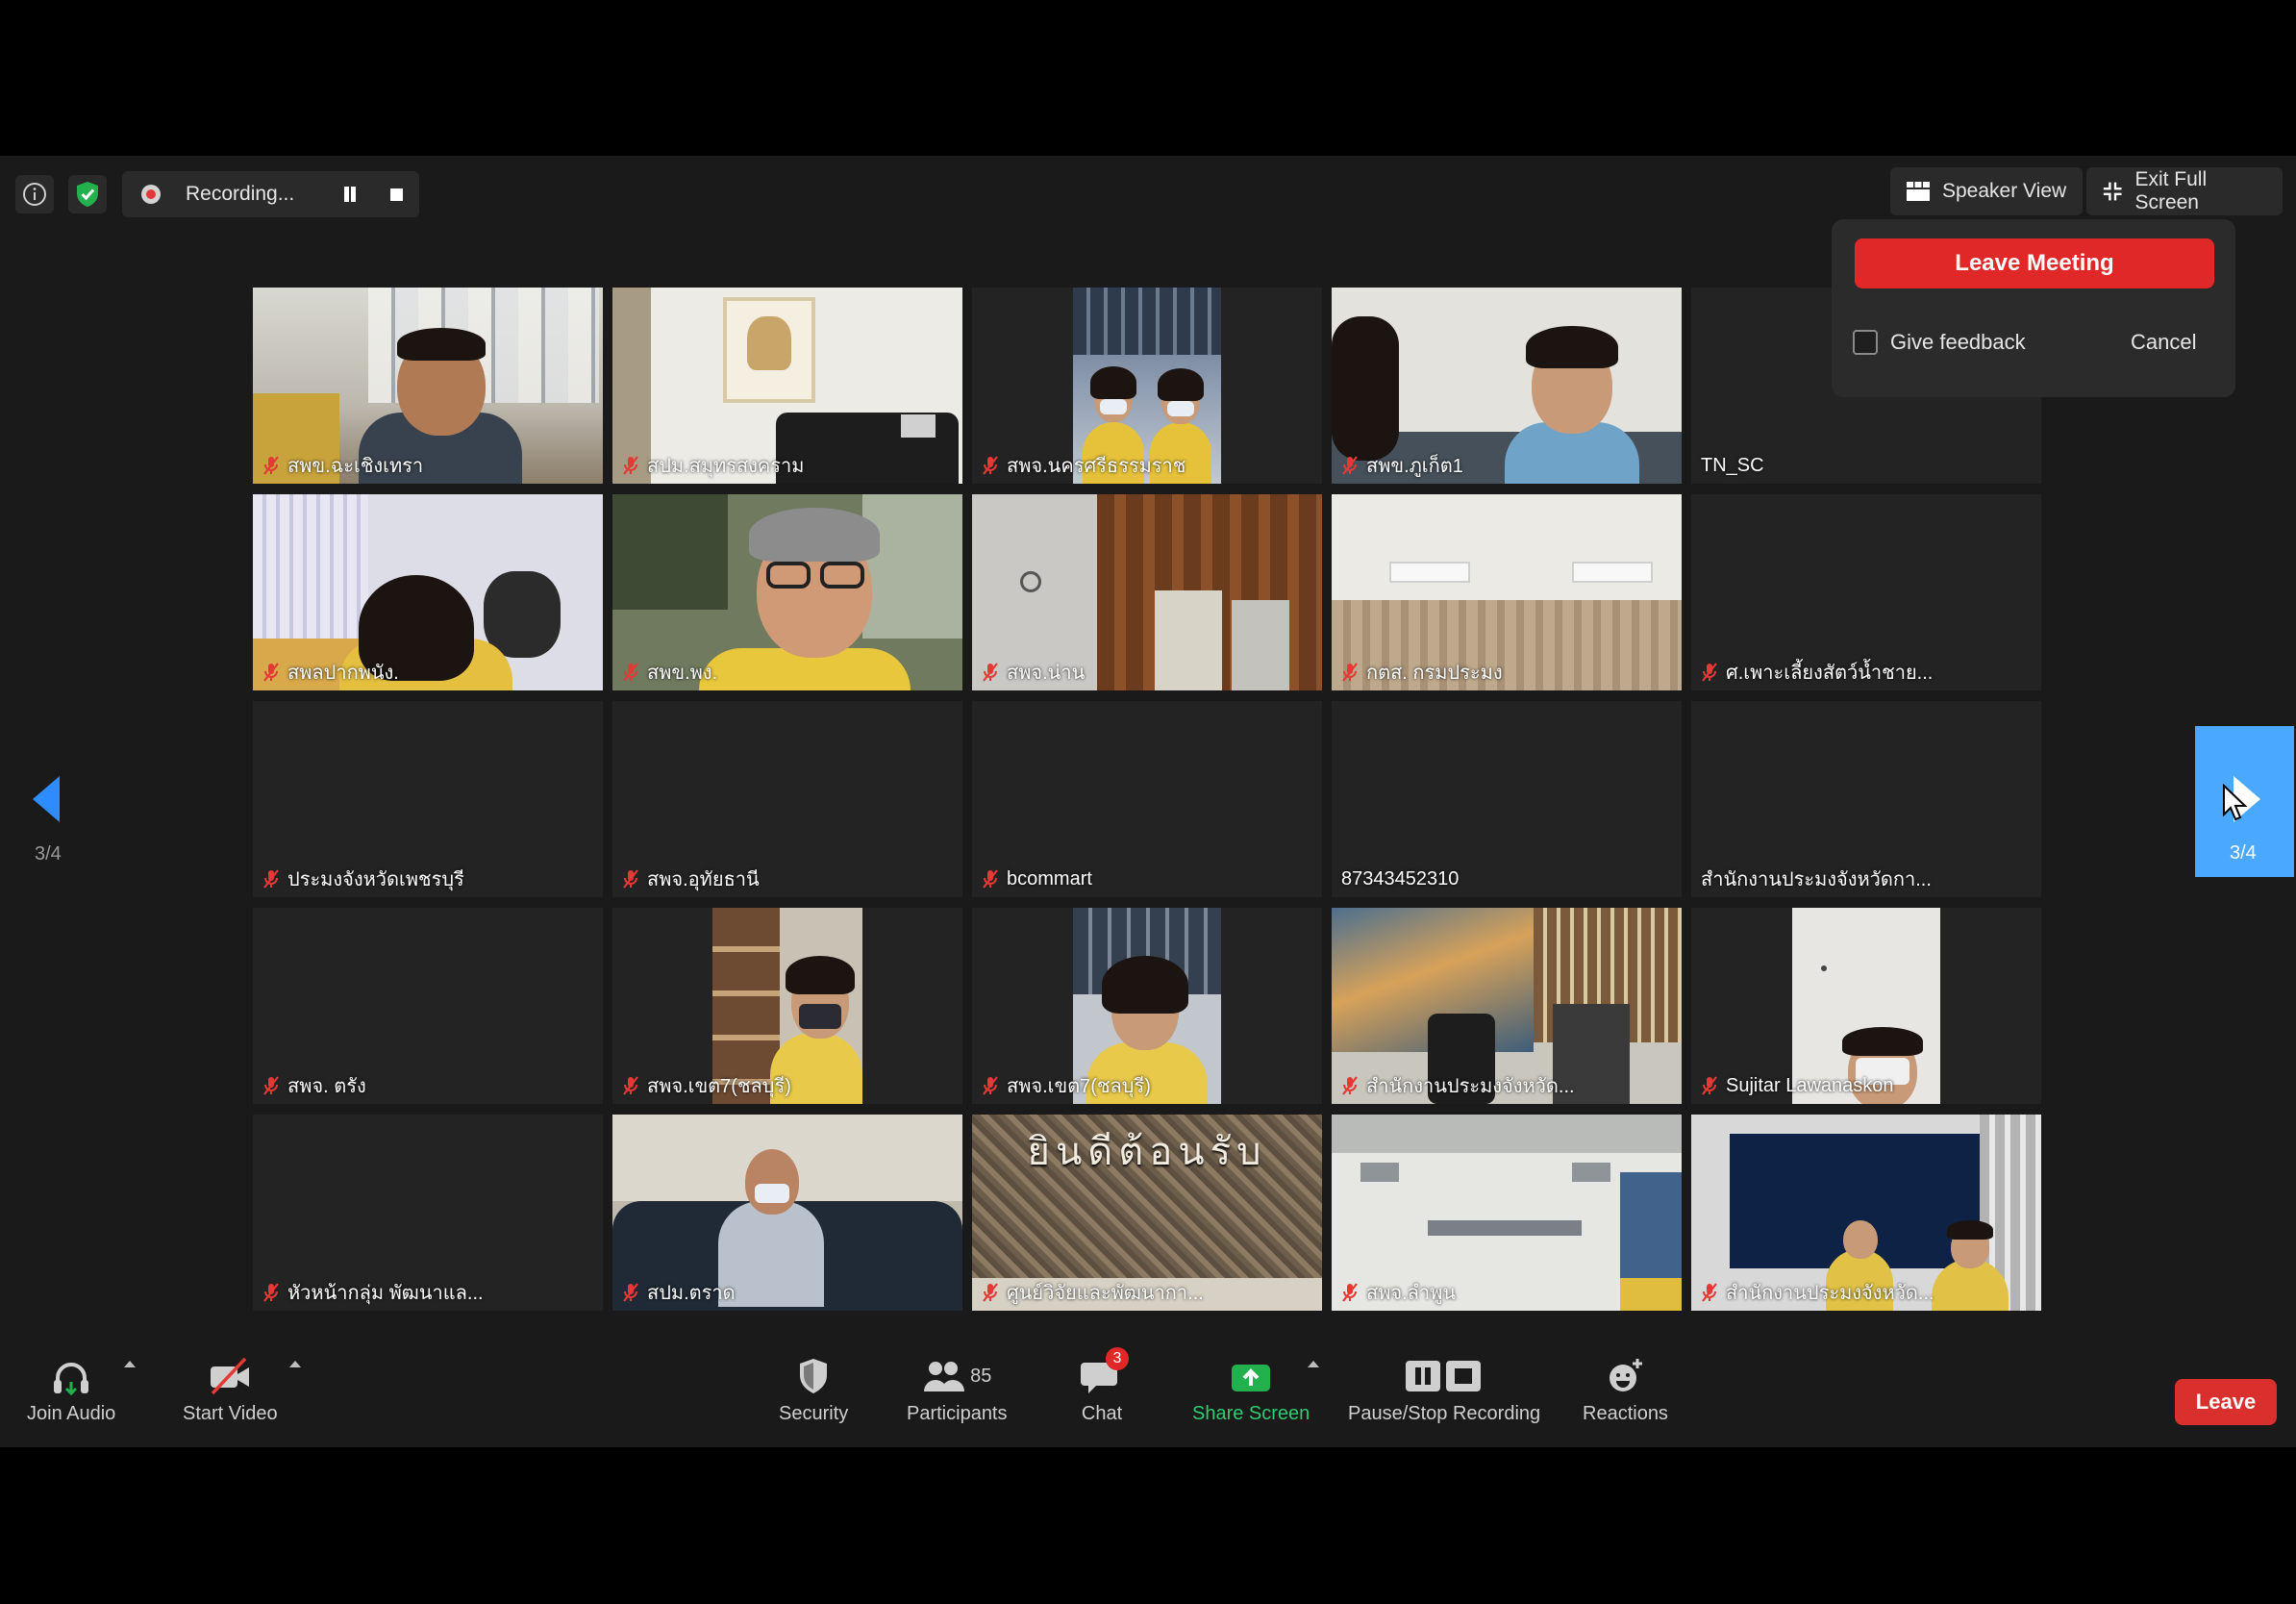 The width and height of the screenshot is (2296, 1604). I want to click on audio-options-caret-icon, so click(130, 1364).